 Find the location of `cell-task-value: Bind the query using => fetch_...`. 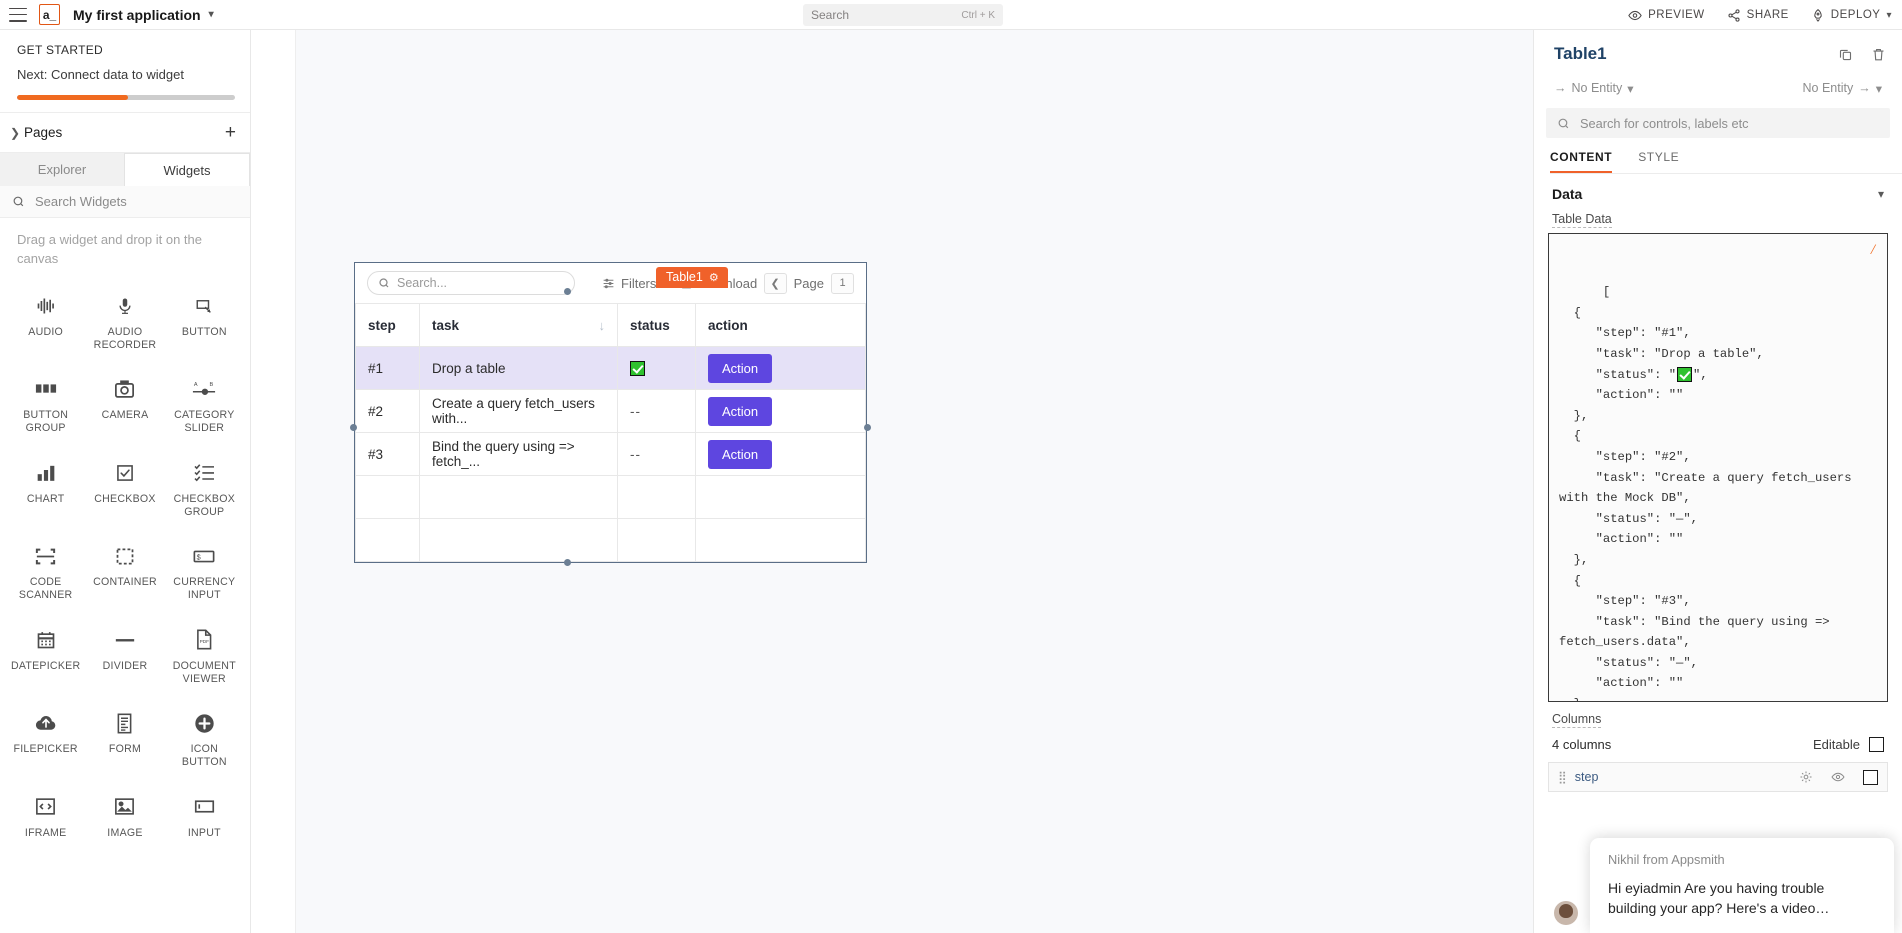

cell-task-value: Bind the query using => fetch_... is located at coordinates (503, 454).